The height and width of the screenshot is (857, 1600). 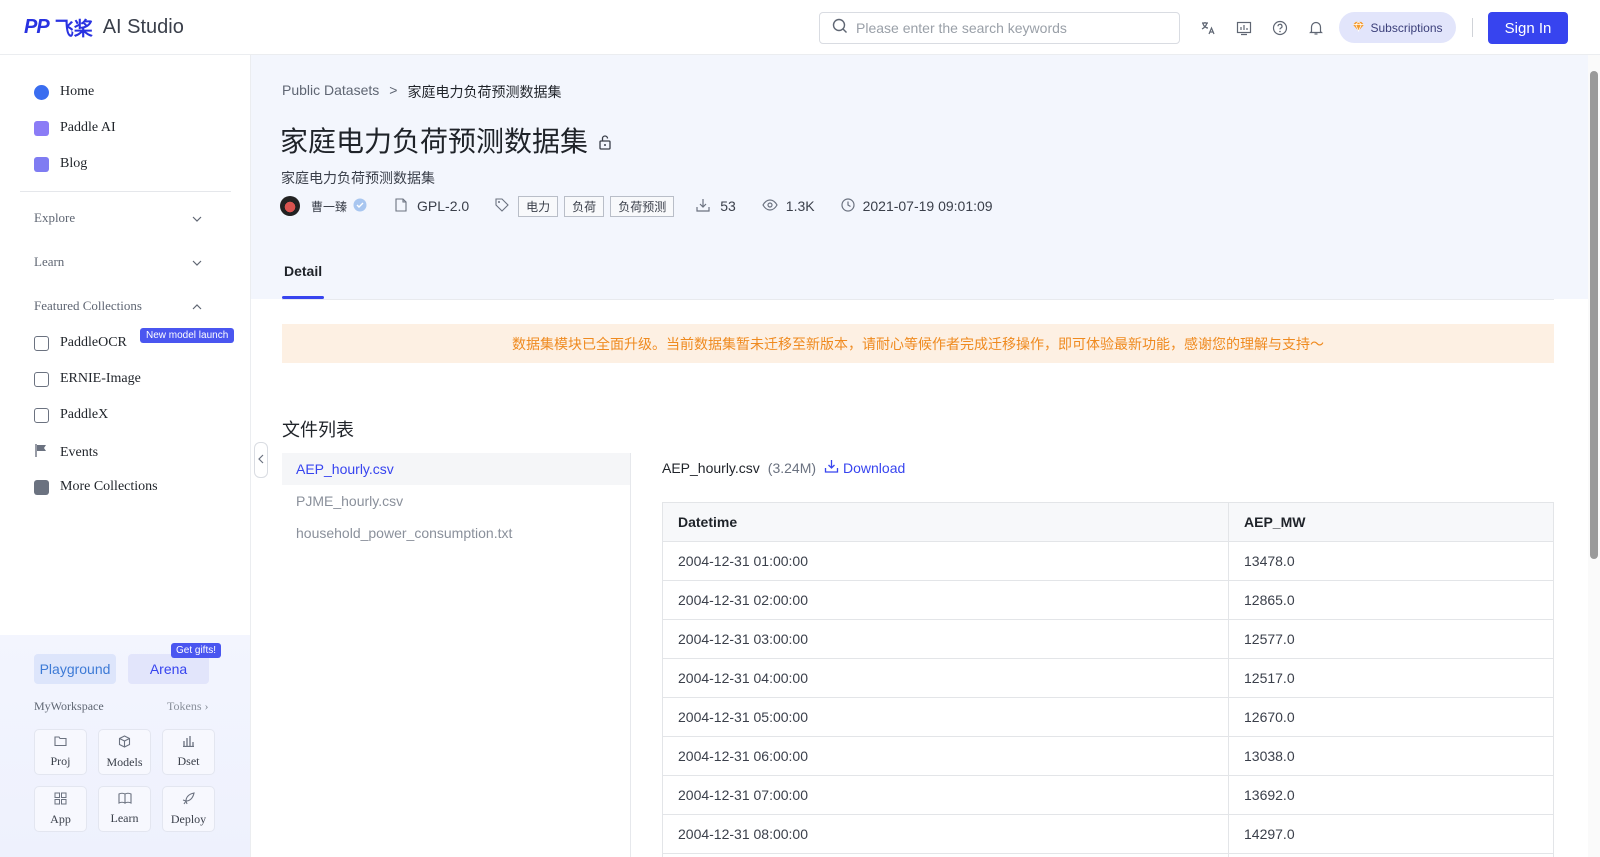 I want to click on tile-proj: Proj, so click(x=60, y=752).